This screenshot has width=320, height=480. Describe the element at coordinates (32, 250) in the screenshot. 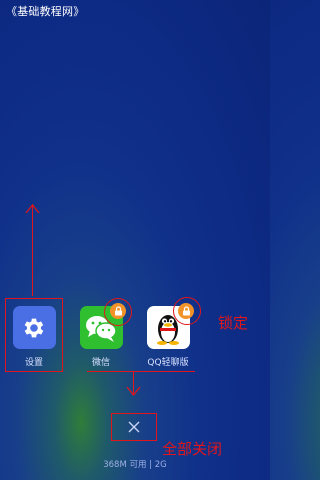

I see `arrow-up-line` at that location.